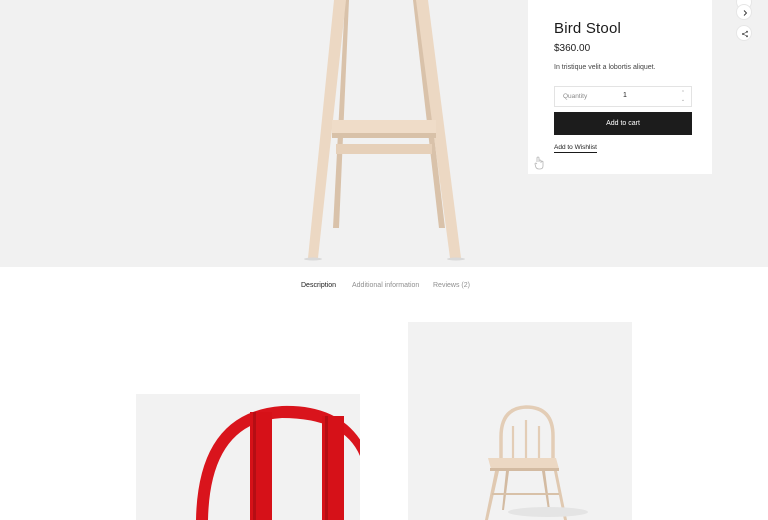 The image size is (768, 520). Describe the element at coordinates (451, 285) in the screenshot. I see `tab-reviews: Reviews (2)` at that location.